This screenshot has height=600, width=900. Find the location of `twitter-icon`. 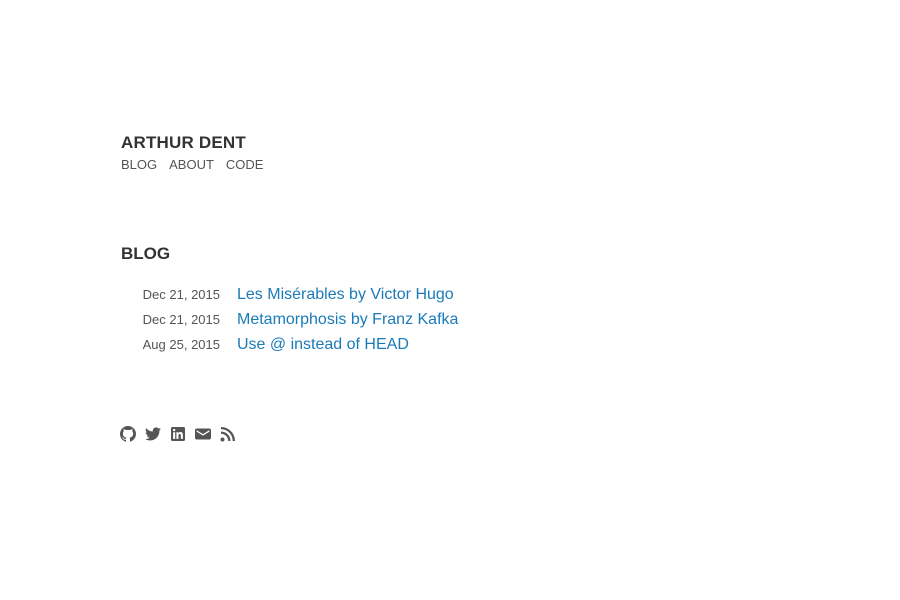

twitter-icon is located at coordinates (153, 434).